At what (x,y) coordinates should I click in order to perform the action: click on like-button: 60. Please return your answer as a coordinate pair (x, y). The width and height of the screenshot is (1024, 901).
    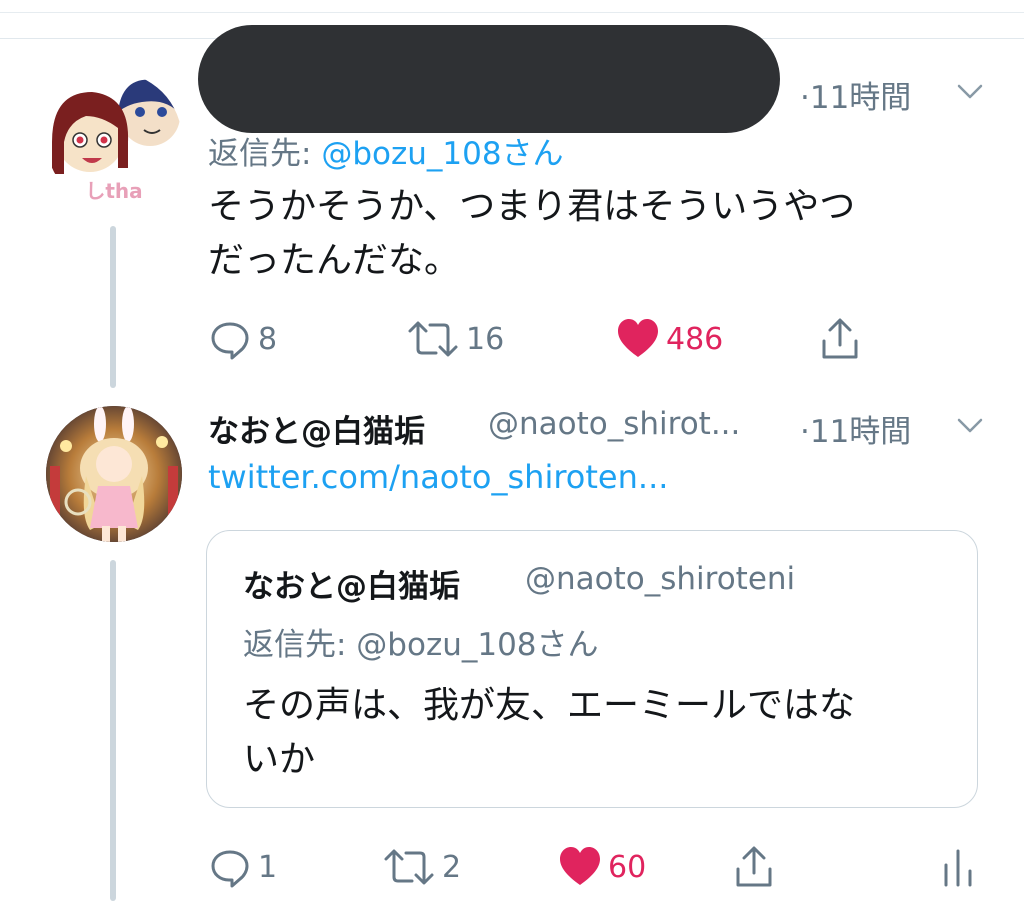
    Looking at the image, I should click on (602, 867).